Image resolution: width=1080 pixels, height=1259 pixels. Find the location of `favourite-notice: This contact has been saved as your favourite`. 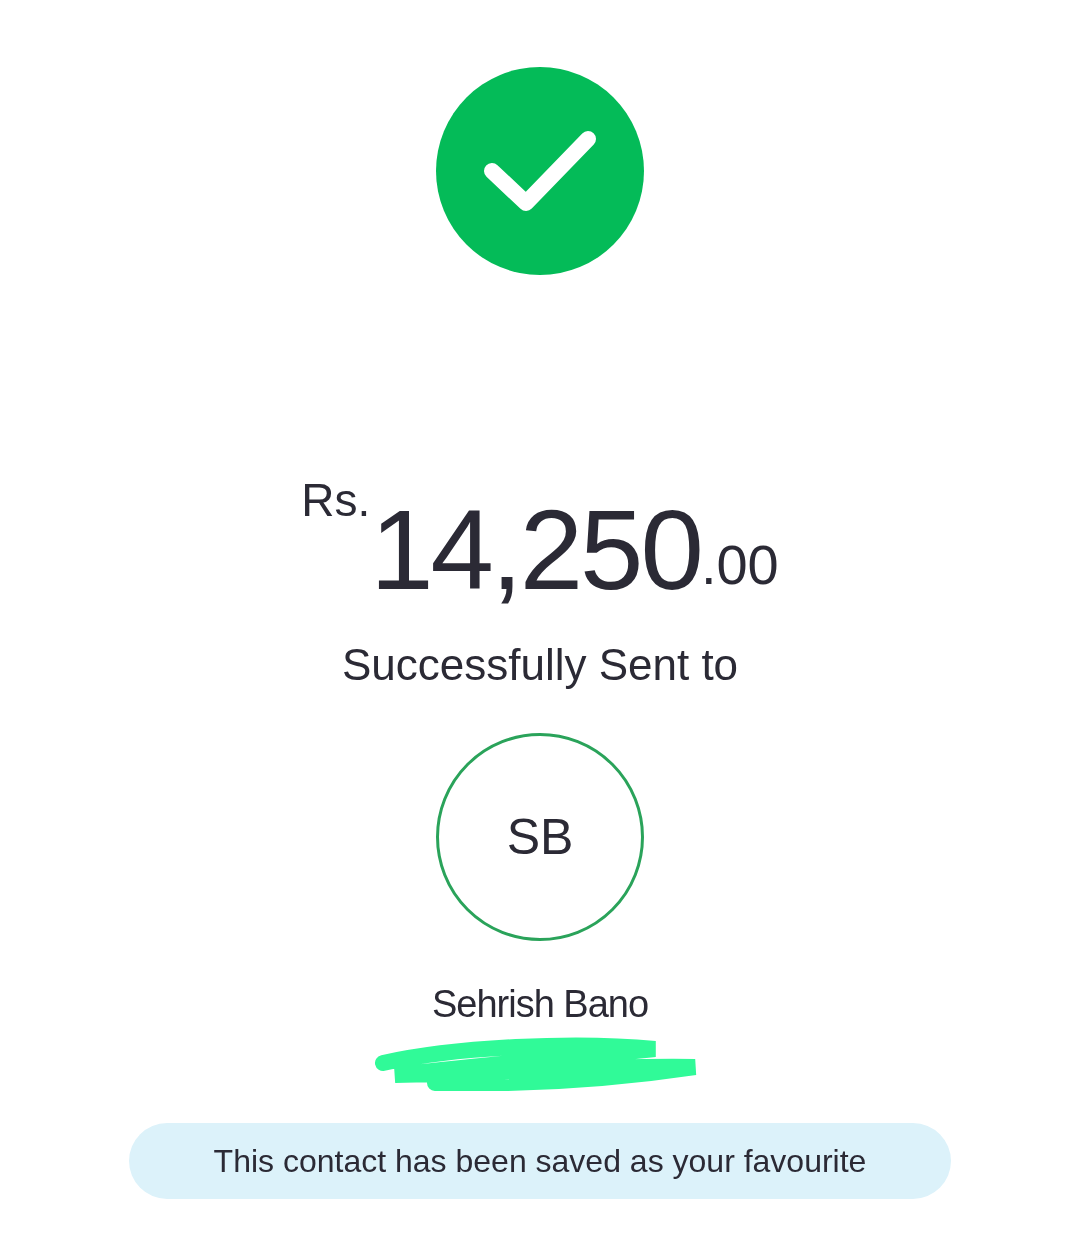

favourite-notice: This contact has been saved as your favourite is located at coordinates (540, 1161).